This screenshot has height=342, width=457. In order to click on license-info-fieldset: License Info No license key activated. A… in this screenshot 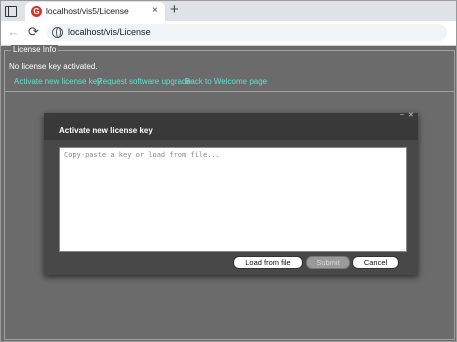, I will do `click(229, 68)`.